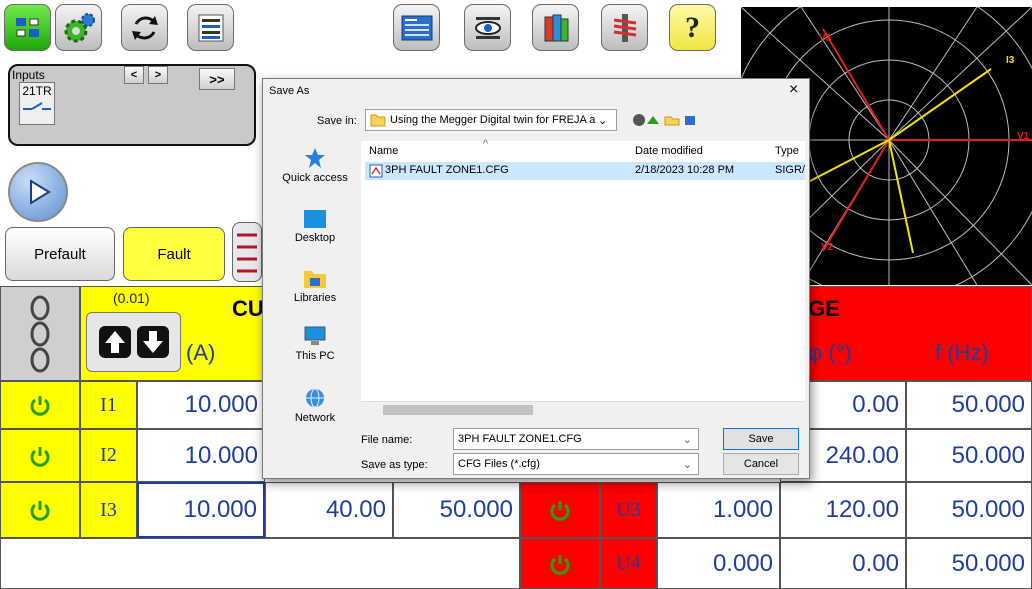  What do you see at coordinates (108, 510) in the screenshot?
I see `i3-label: I3` at bounding box center [108, 510].